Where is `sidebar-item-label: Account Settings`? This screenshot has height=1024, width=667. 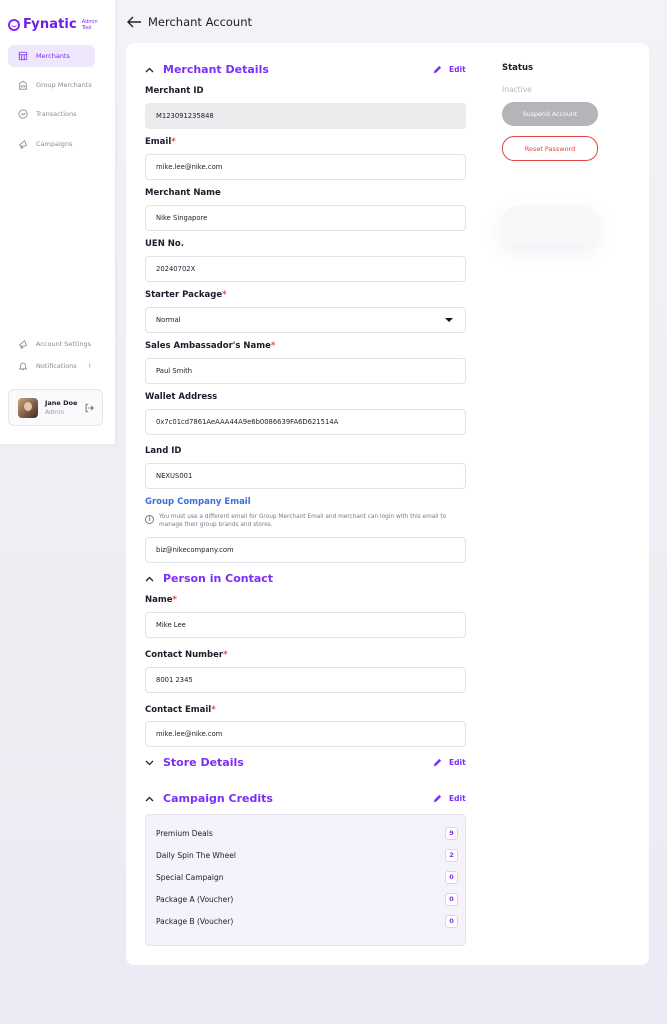
sidebar-item-label: Account Settings is located at coordinates (63, 344).